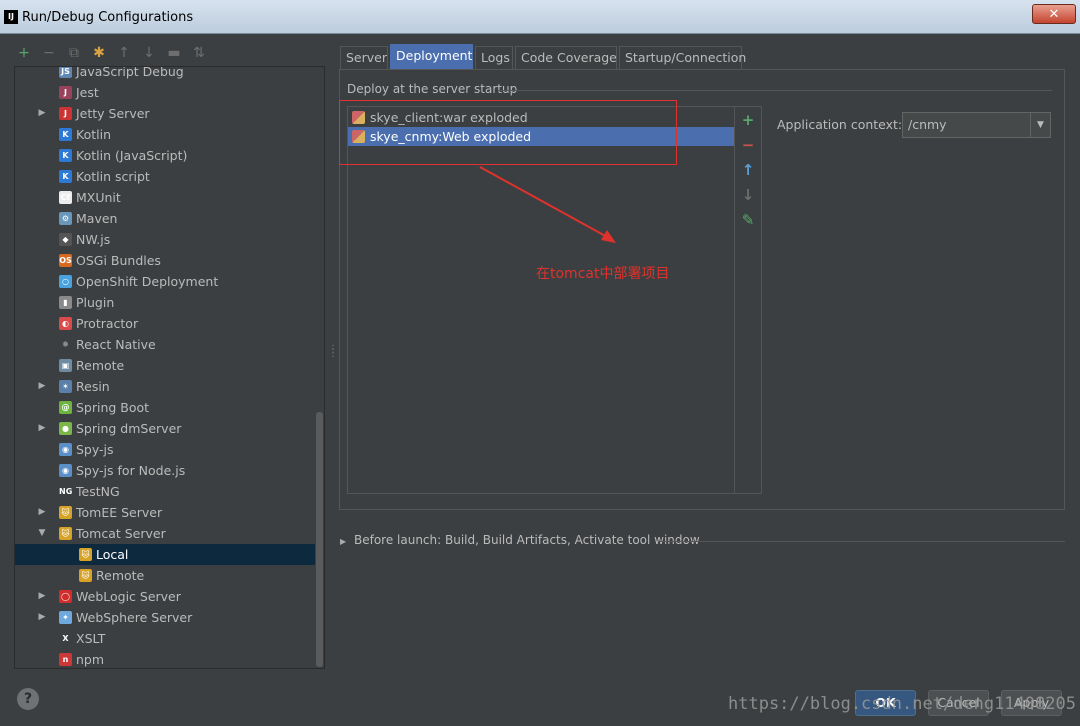  What do you see at coordinates (927, 124) in the screenshot?
I see `application-context-value: /cnmy` at bounding box center [927, 124].